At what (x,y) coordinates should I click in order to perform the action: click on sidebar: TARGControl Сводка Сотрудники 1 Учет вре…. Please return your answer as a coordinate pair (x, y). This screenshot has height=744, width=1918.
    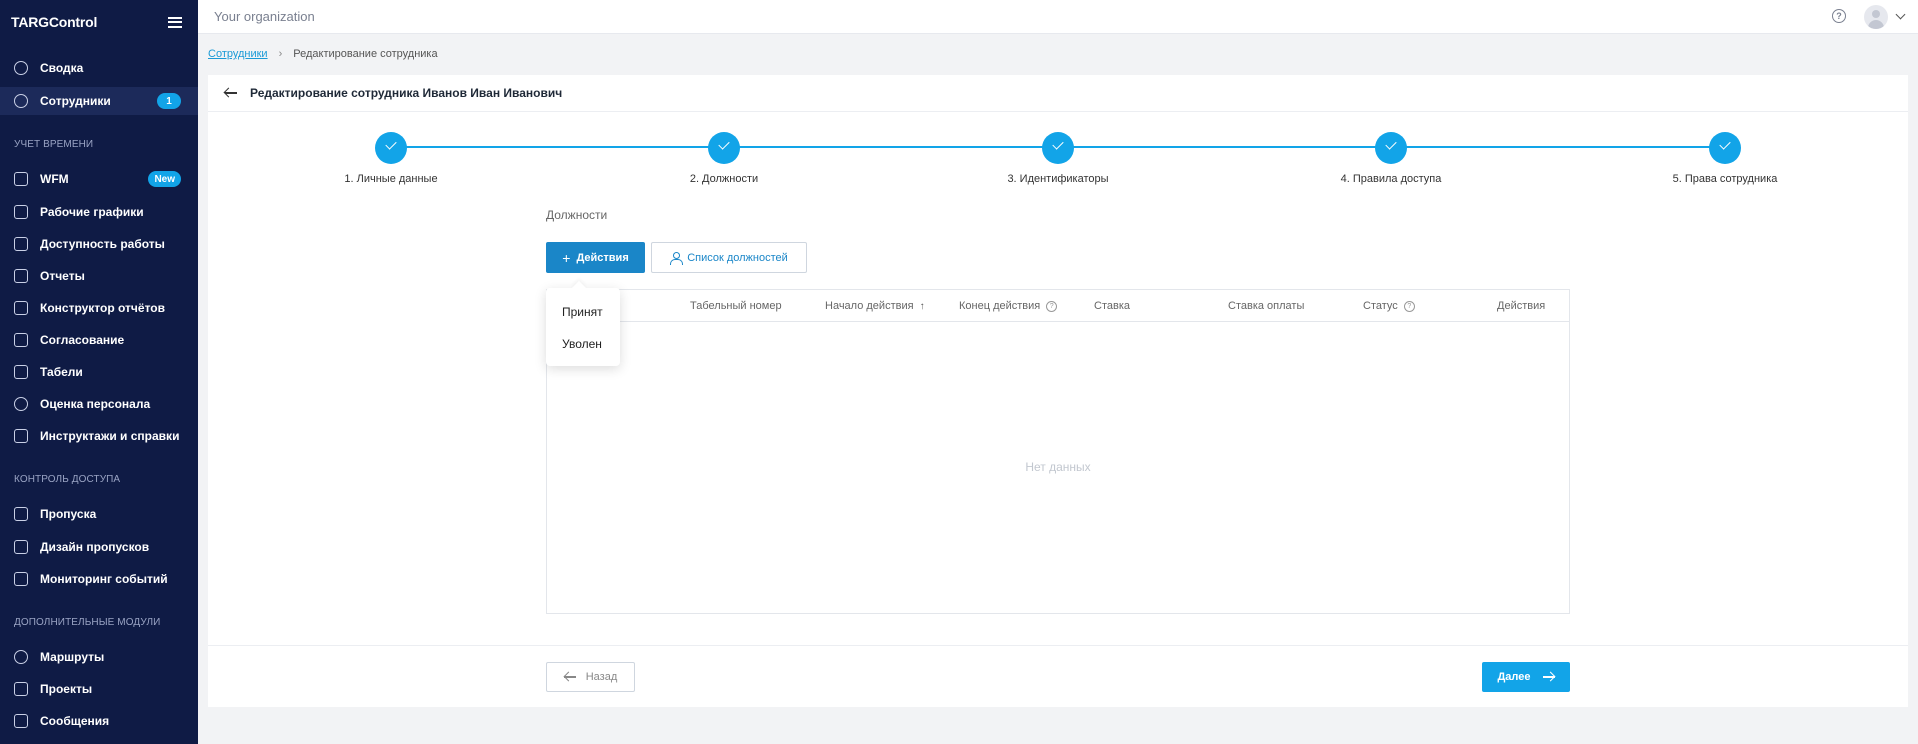
    Looking at the image, I should click on (99, 372).